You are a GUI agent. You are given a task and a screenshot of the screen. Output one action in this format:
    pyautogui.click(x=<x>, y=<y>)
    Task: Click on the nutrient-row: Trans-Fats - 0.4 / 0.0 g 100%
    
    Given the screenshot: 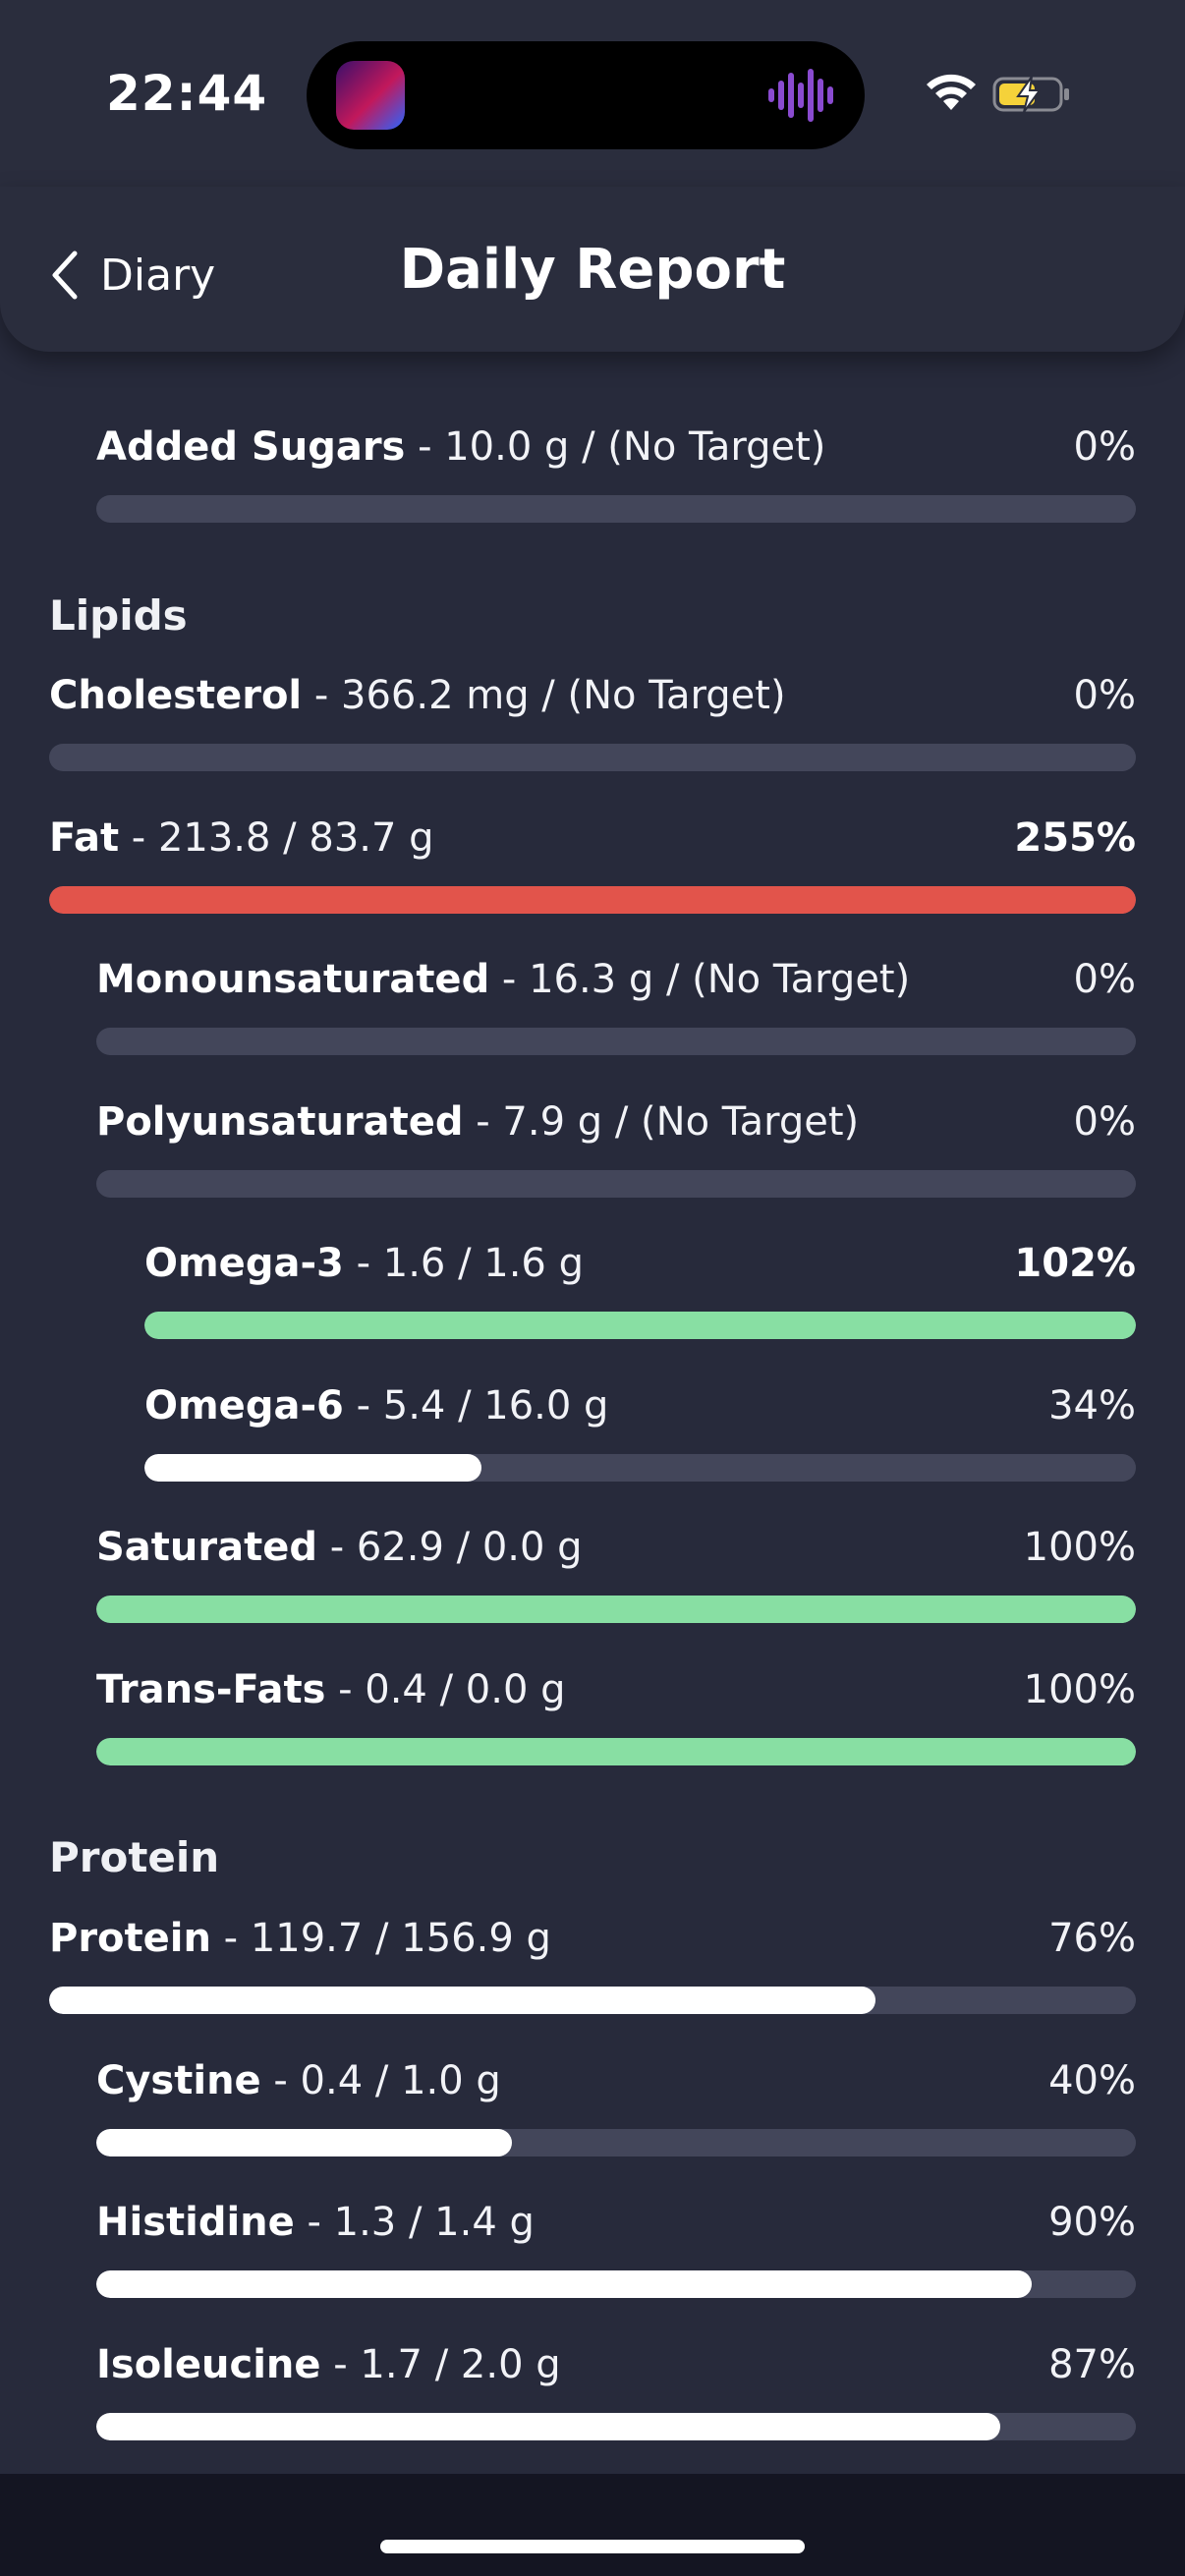 What is the action you would take?
    pyautogui.click(x=616, y=1716)
    